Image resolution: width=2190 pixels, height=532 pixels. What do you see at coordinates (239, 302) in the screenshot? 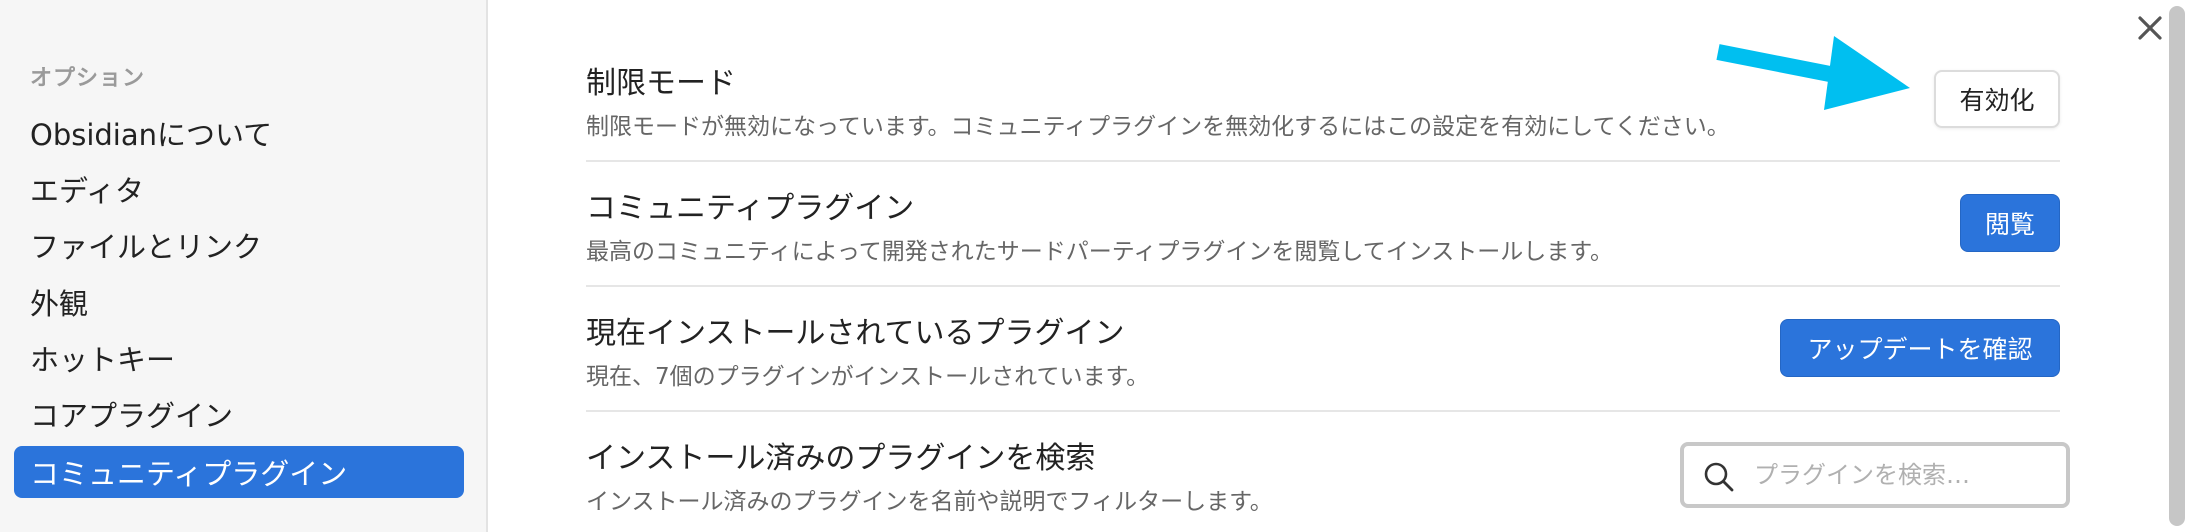
I see `sidebar-item-appearance: 外観` at bounding box center [239, 302].